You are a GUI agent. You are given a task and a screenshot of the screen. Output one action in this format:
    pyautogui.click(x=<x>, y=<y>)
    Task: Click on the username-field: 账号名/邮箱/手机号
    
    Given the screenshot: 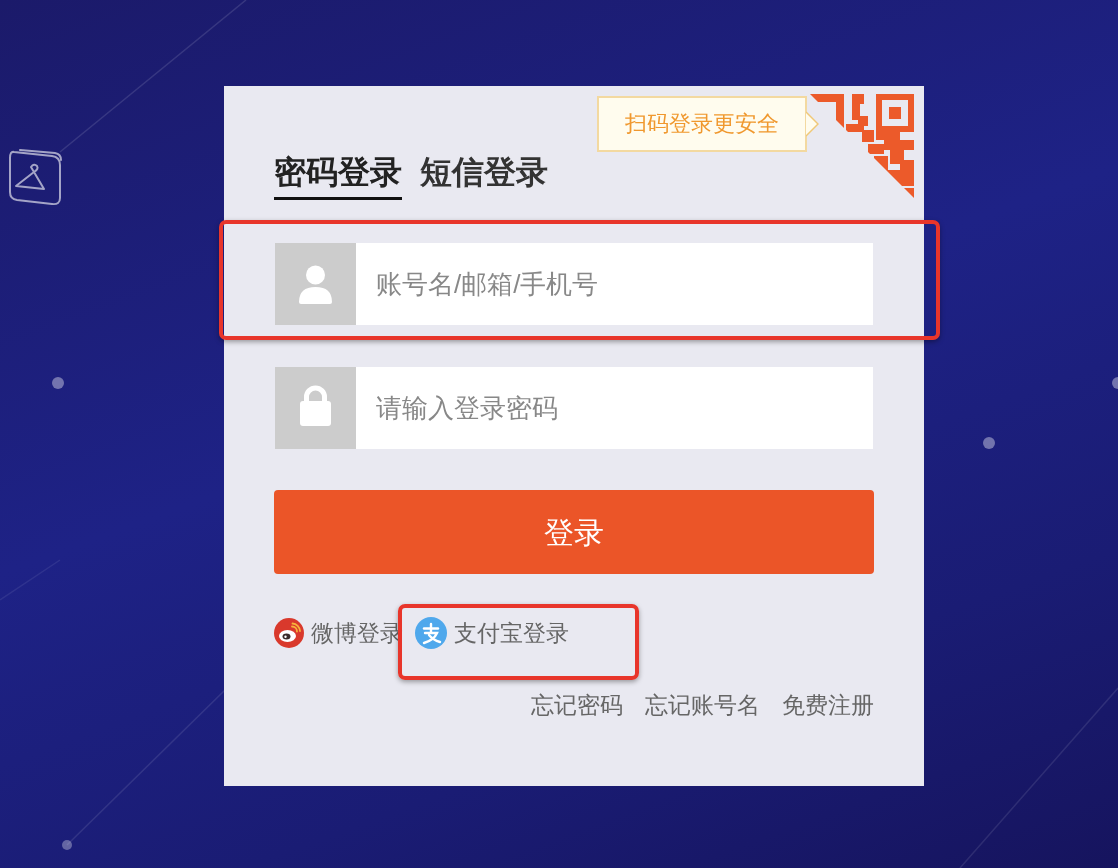 What is the action you would take?
    pyautogui.click(x=614, y=284)
    